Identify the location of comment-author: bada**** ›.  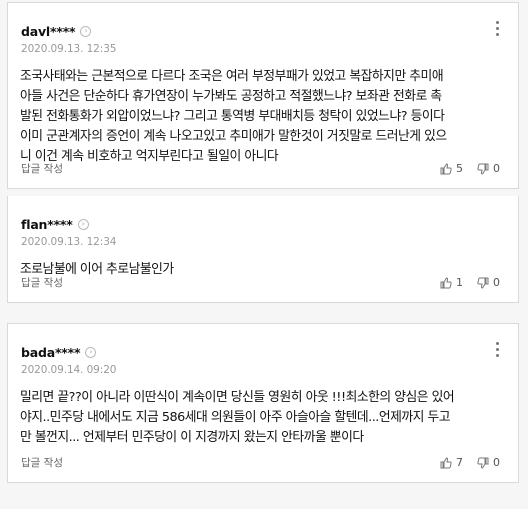
(59, 352).